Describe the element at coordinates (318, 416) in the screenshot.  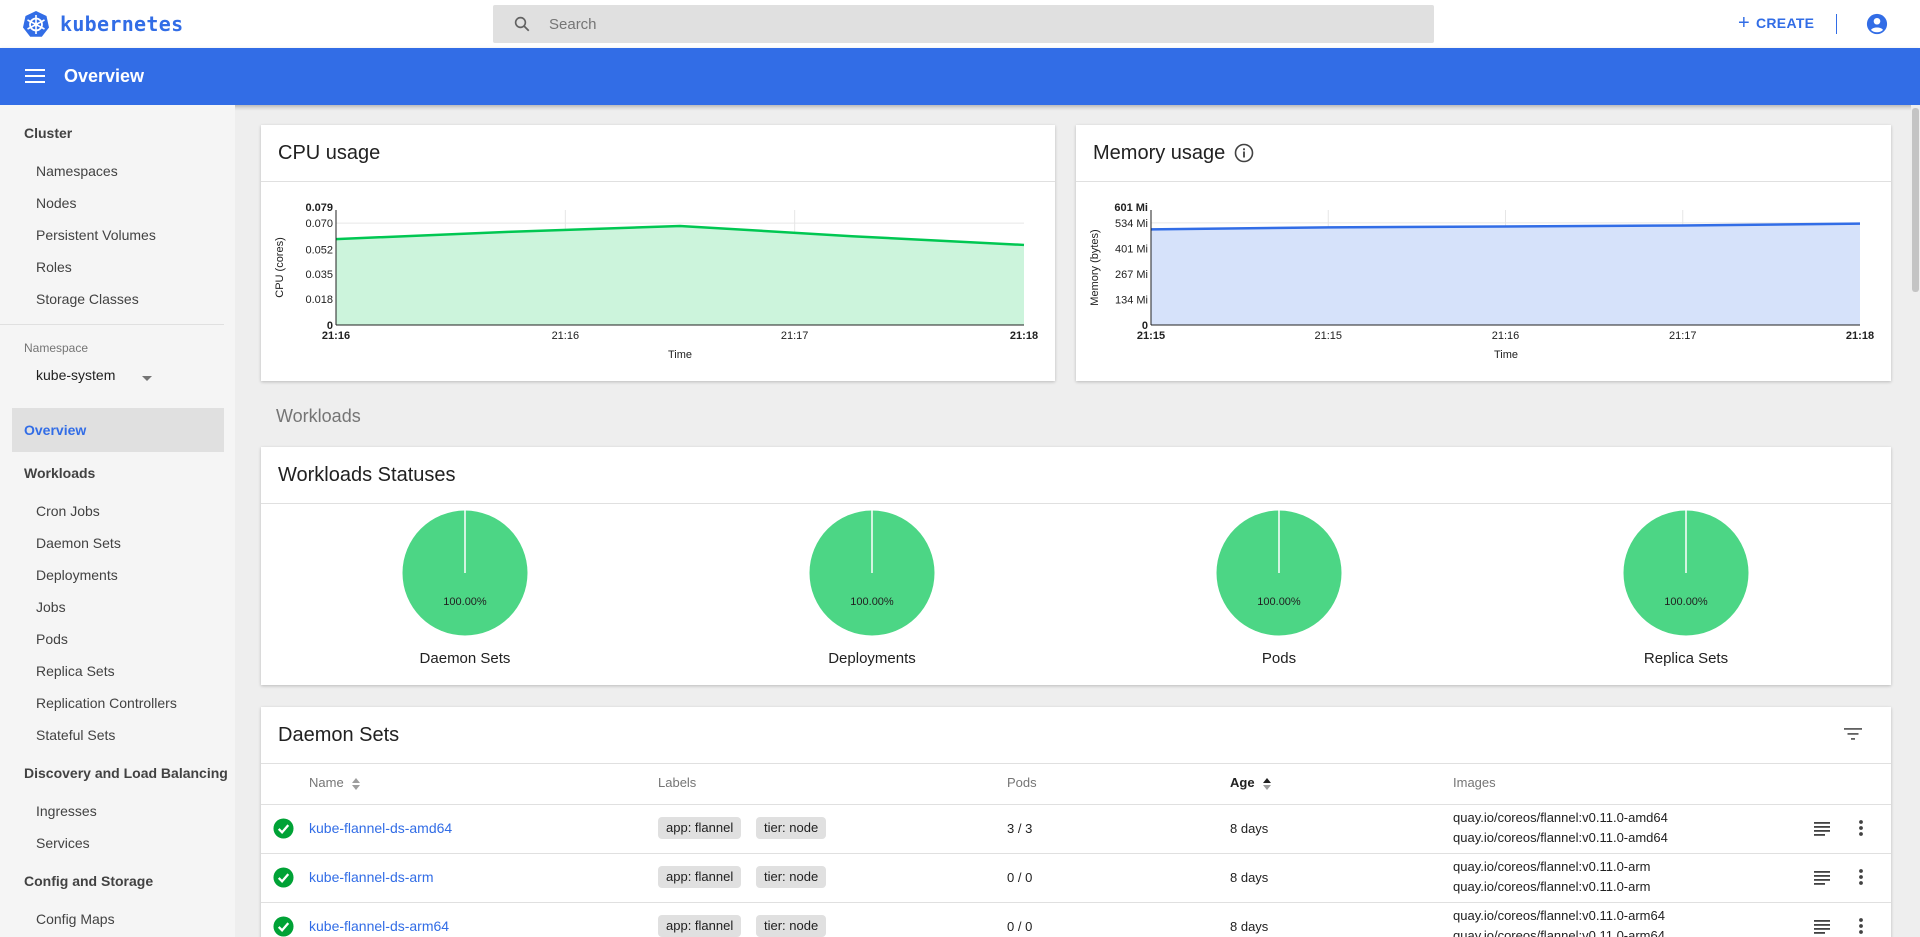
I see `workloads-section-title: Workloads` at that location.